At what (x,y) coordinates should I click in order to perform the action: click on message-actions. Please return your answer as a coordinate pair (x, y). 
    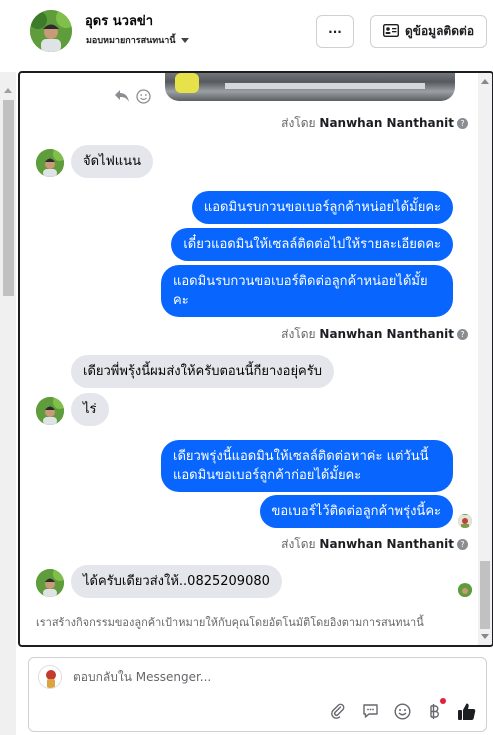
    Looking at the image, I should click on (132, 98).